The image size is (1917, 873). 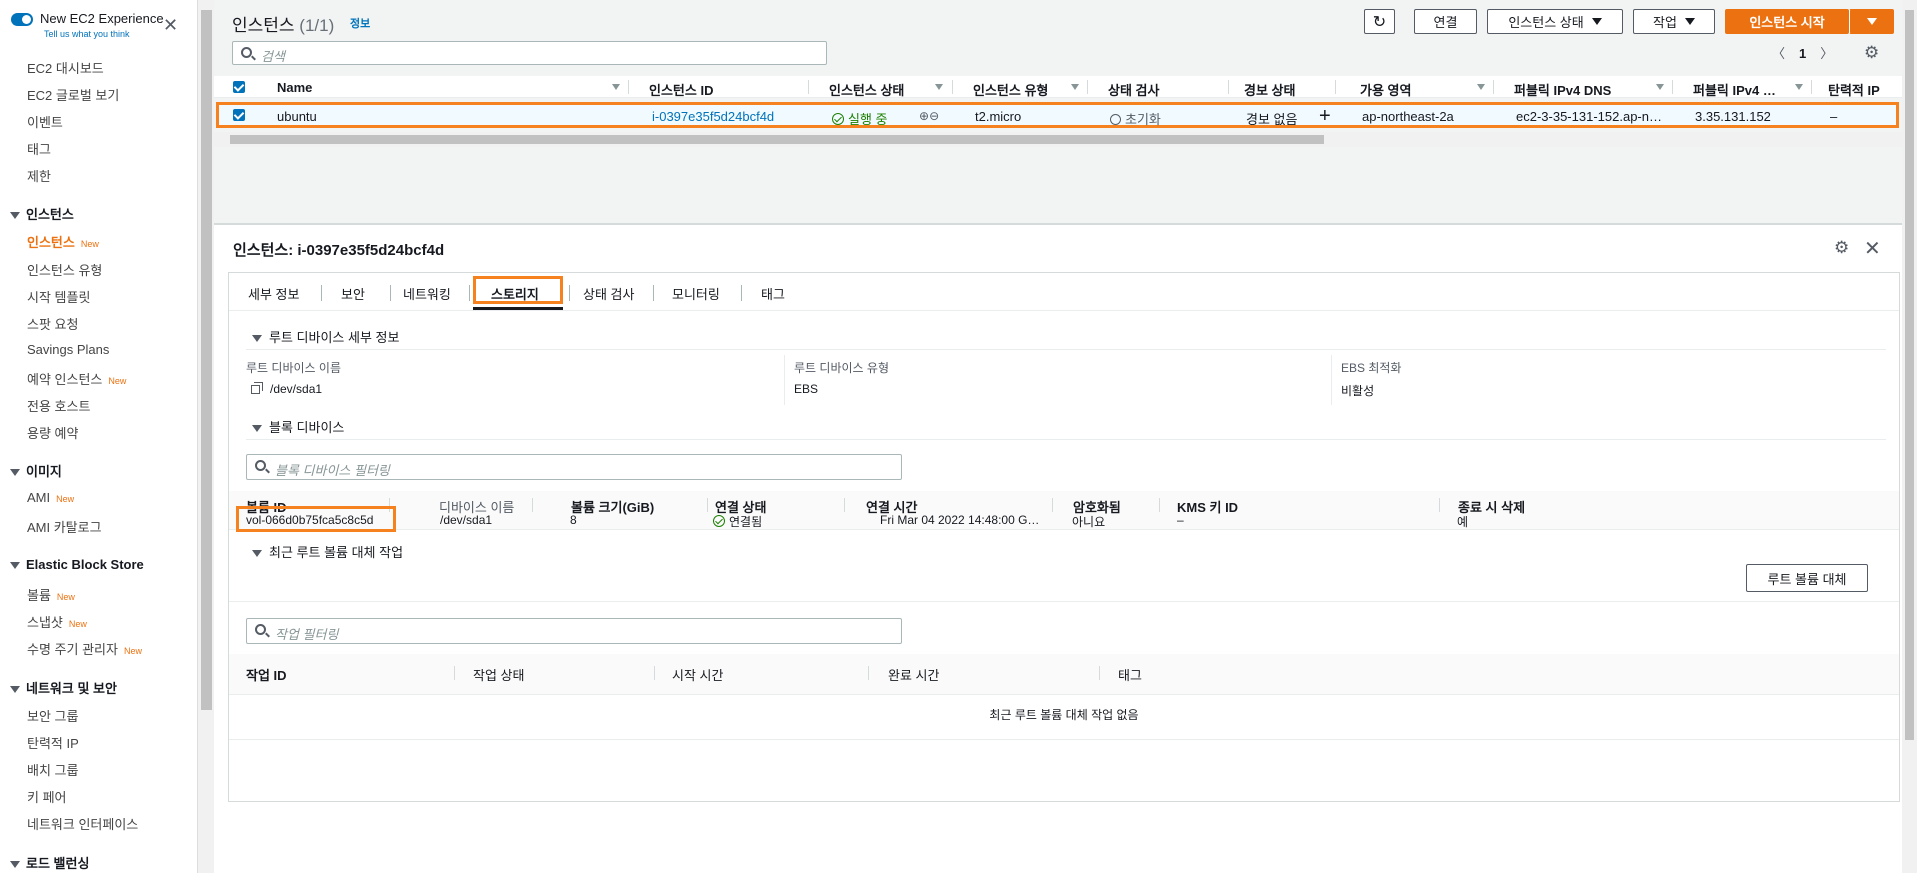 I want to click on sidebar-section-ebs: Elastic Block Store, so click(x=77, y=564).